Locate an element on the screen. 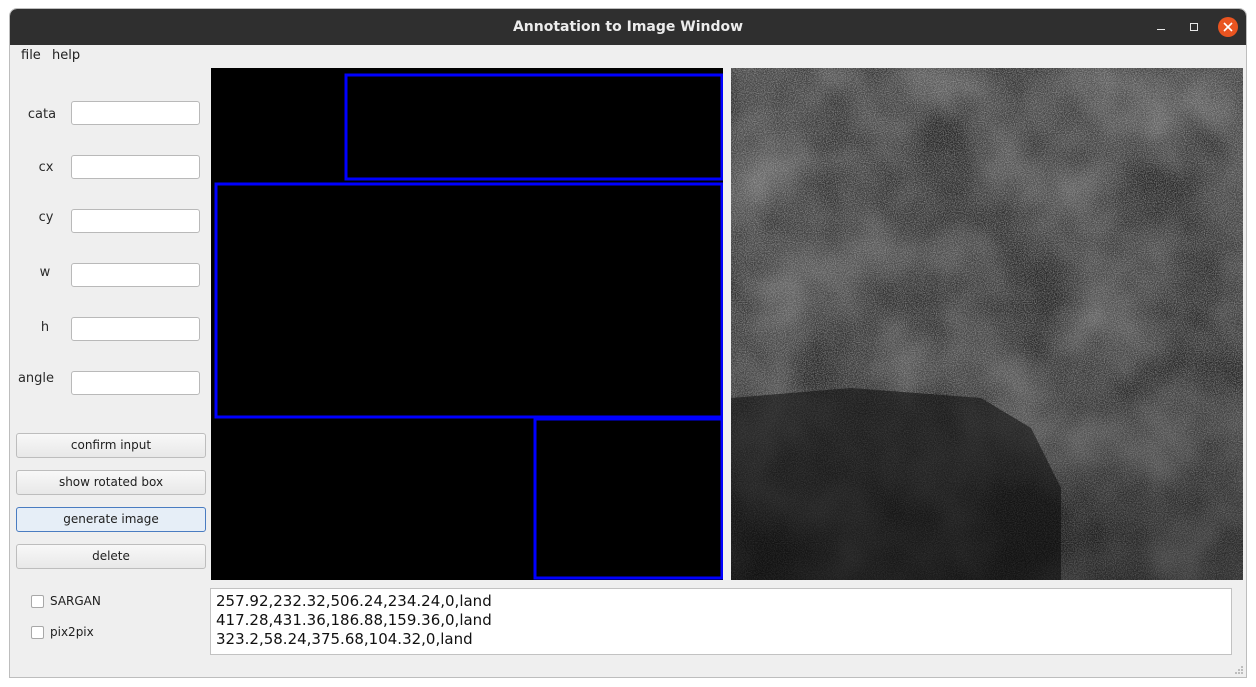 Image resolution: width=1256 pixels, height=687 pixels. menu-file: file is located at coordinates (31, 55).